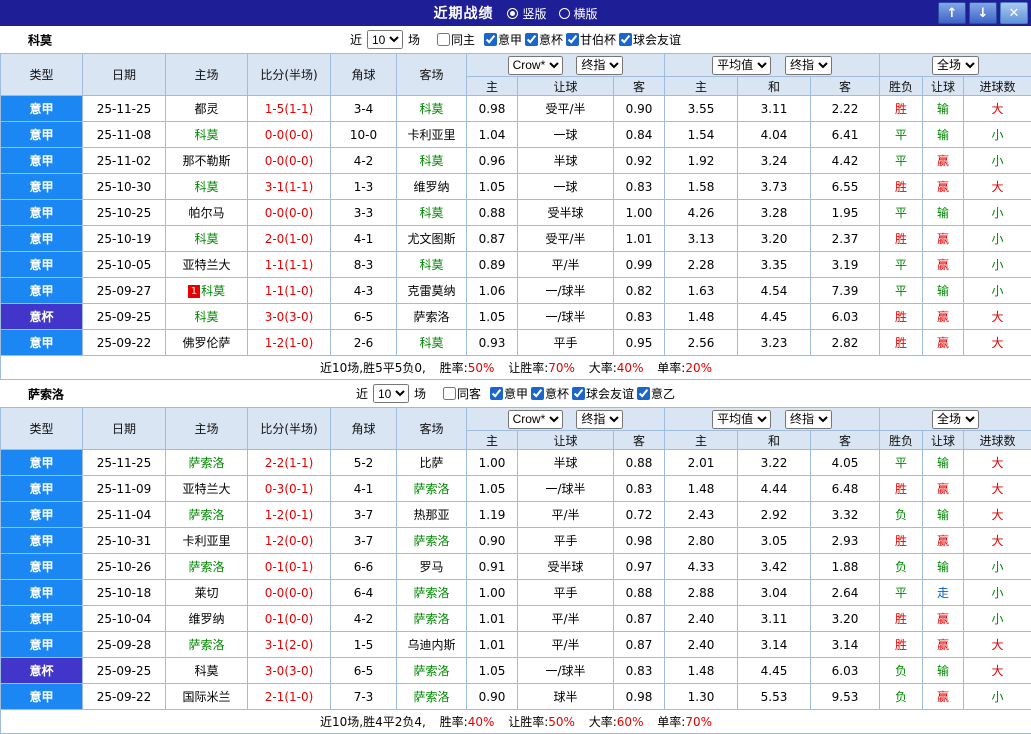 This screenshot has width=1031, height=734. Describe the element at coordinates (616, 368) in the screenshot. I see `over-rate: 大率:40%` at that location.